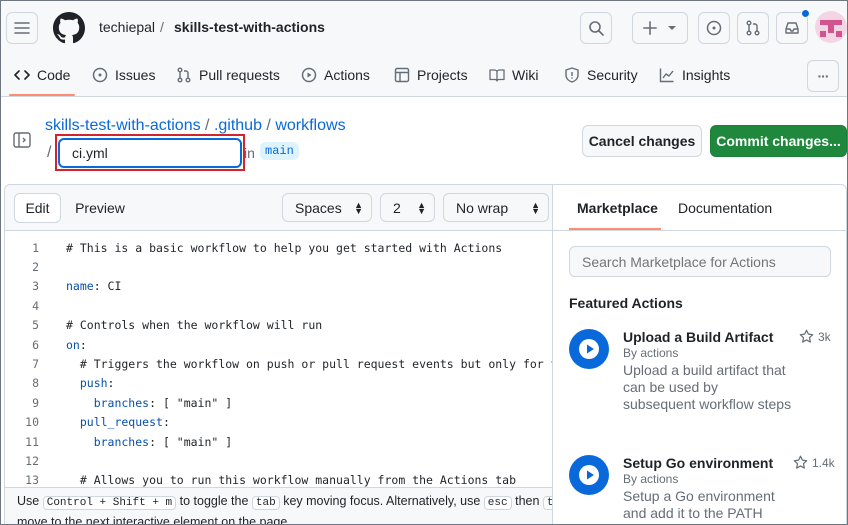 This screenshot has height=525, width=848. I want to click on action-title: Setup Go environment, so click(698, 463).